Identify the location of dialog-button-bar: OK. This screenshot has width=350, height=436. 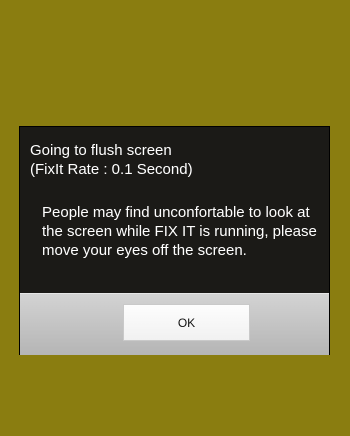
(174, 324).